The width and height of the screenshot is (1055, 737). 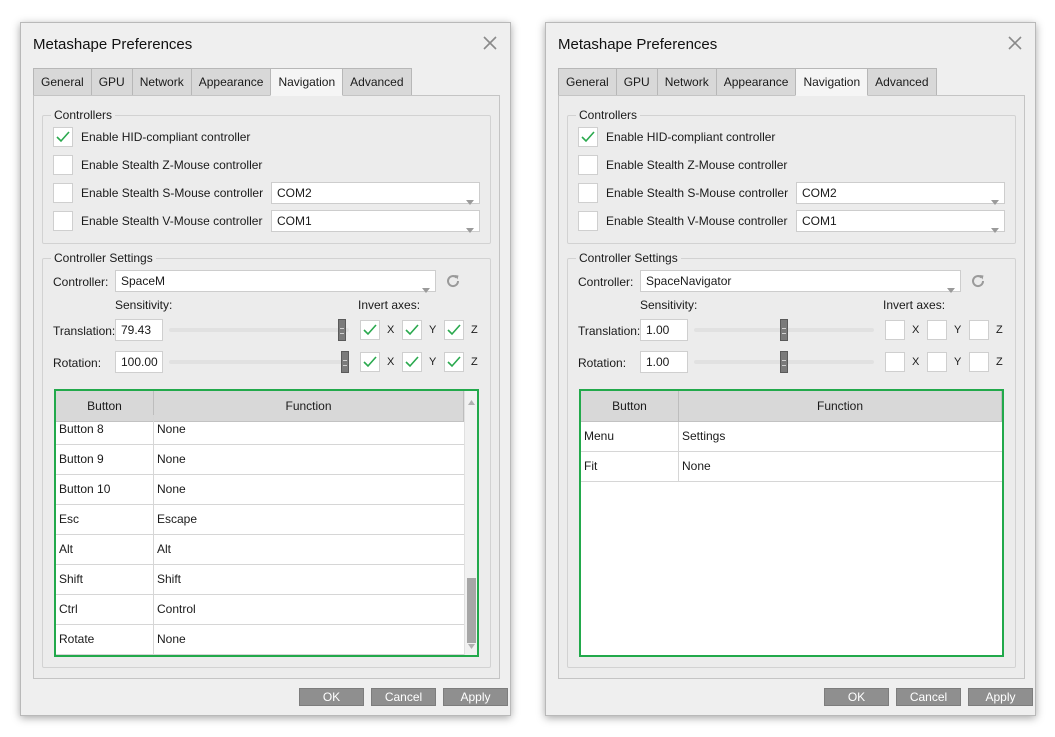 What do you see at coordinates (916, 330) in the screenshot?
I see `axis-label: X` at bounding box center [916, 330].